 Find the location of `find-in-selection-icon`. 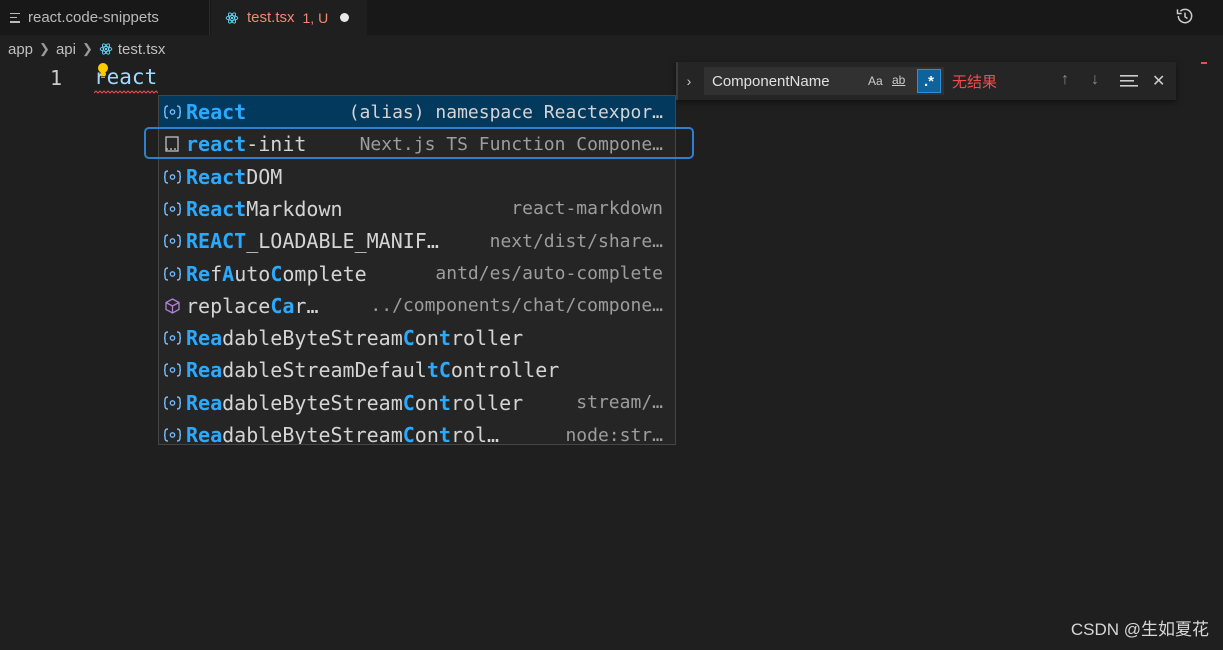

find-in-selection-icon is located at coordinates (1129, 81).